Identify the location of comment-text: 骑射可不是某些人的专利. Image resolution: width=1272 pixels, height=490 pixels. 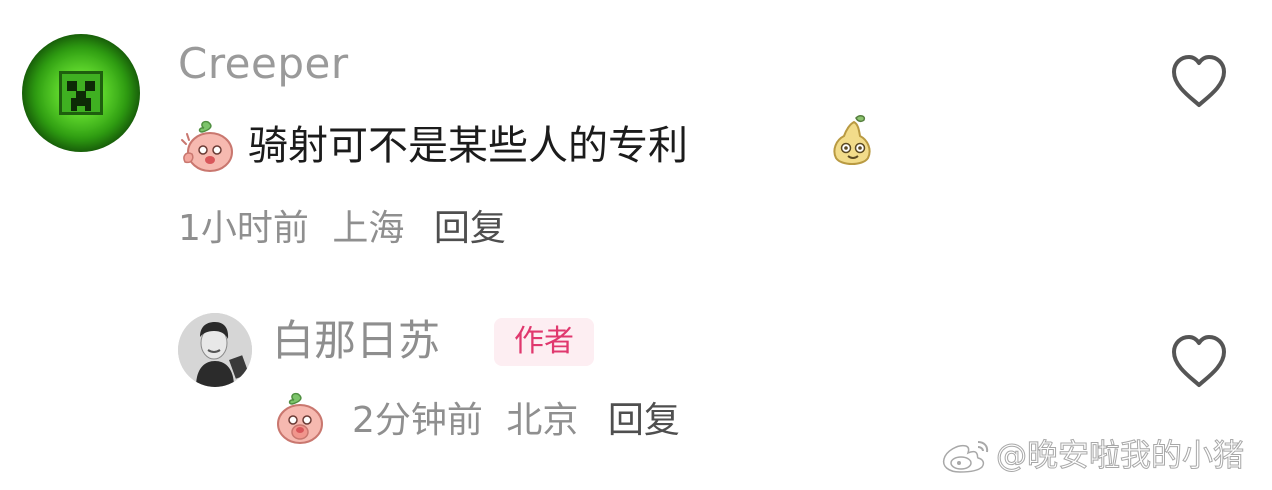
(468, 146).